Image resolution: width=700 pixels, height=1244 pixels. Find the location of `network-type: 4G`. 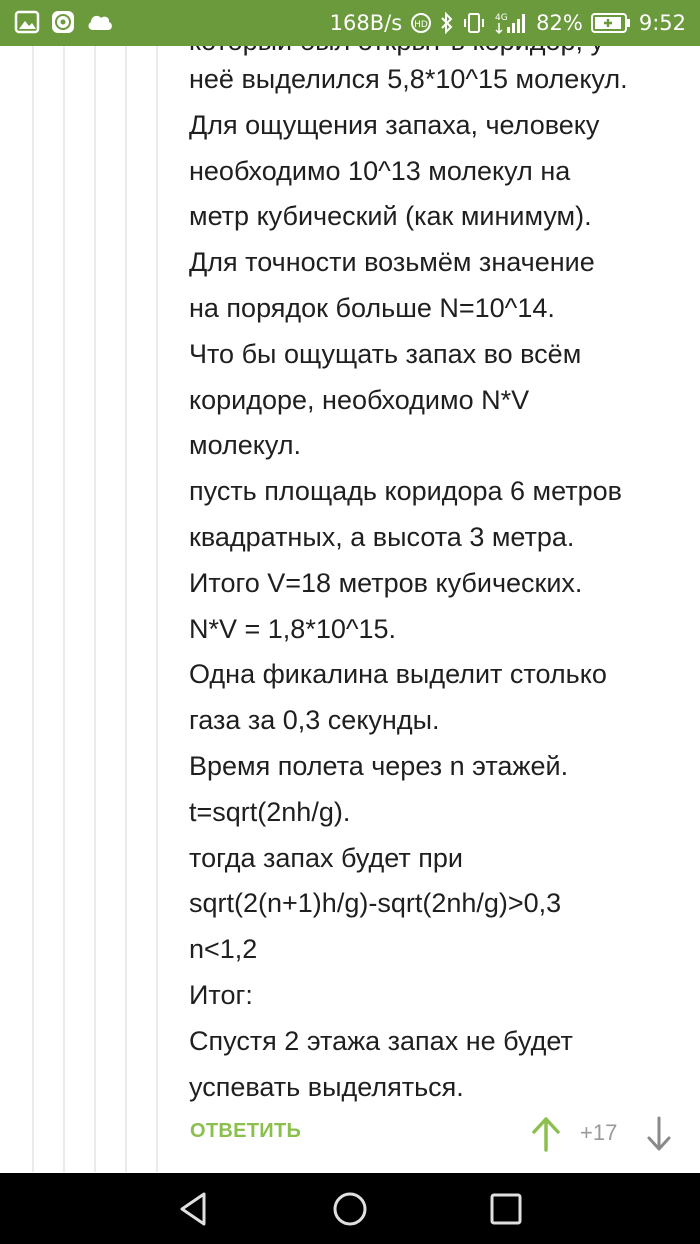

network-type: 4G is located at coordinates (501, 18).